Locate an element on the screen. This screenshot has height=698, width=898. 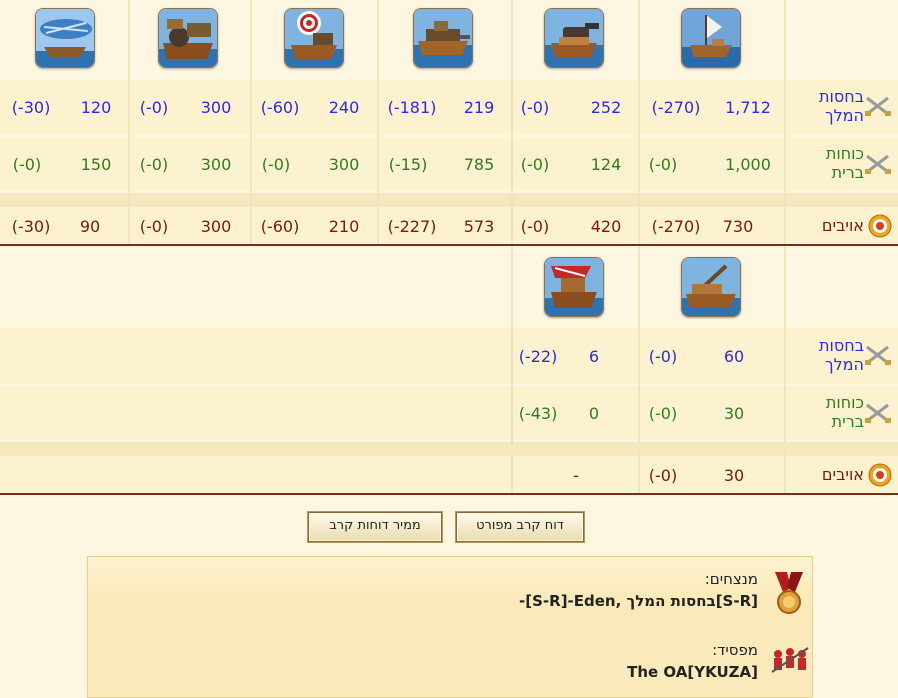
unit-count: 60 is located at coordinates (734, 356).